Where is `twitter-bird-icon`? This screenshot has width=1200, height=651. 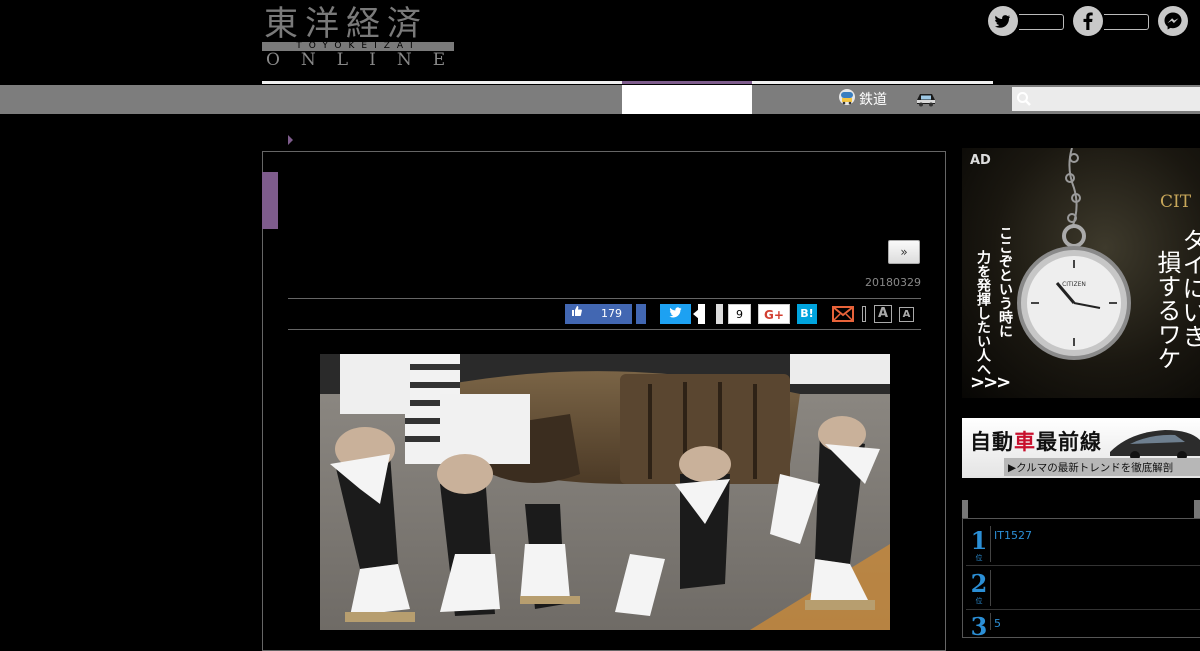 twitter-bird-icon is located at coordinates (675, 312).